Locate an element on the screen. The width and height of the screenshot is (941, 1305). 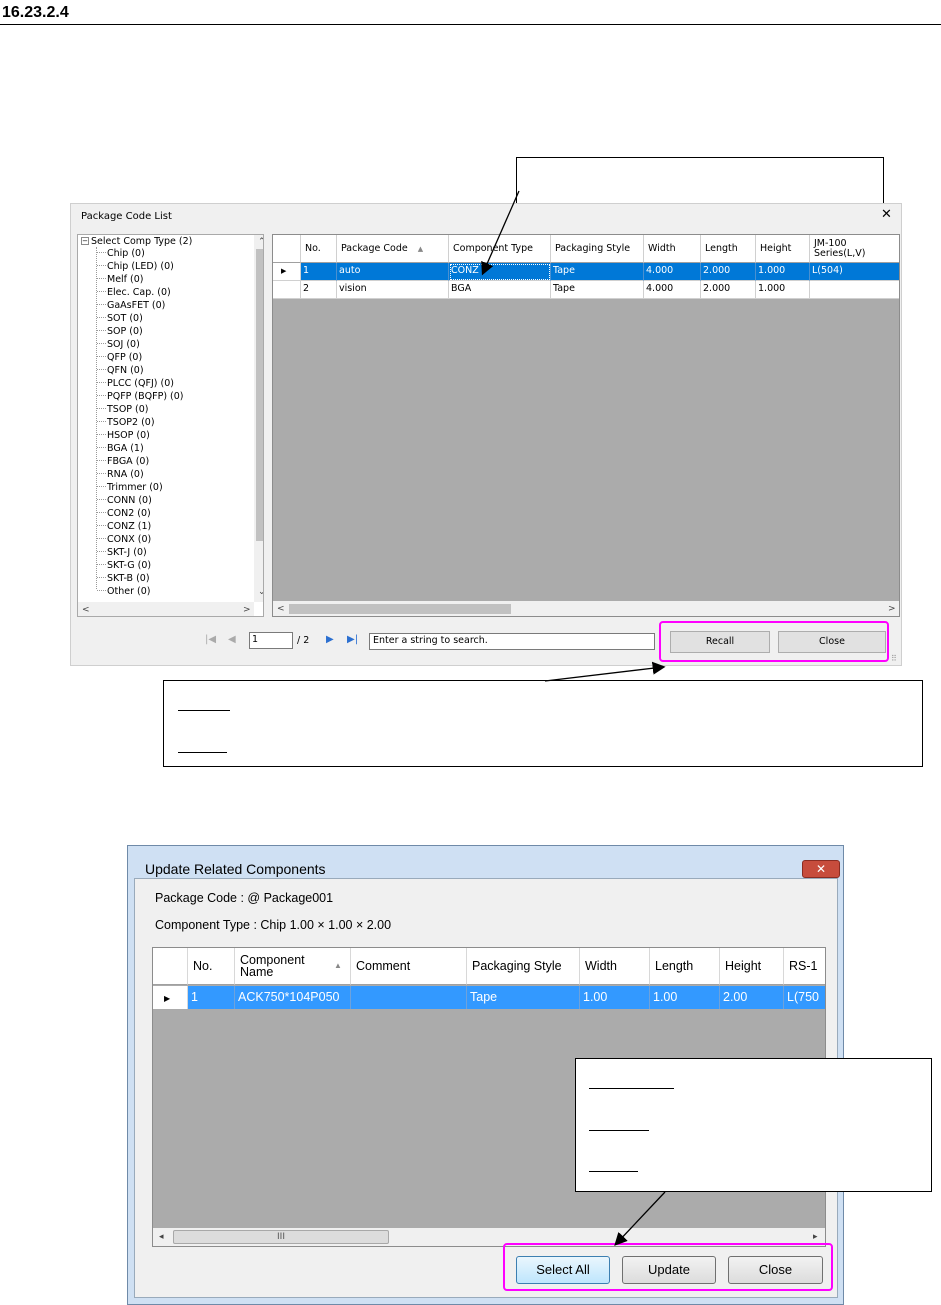
arrow-to-buttons is located at coordinates (605, 671).